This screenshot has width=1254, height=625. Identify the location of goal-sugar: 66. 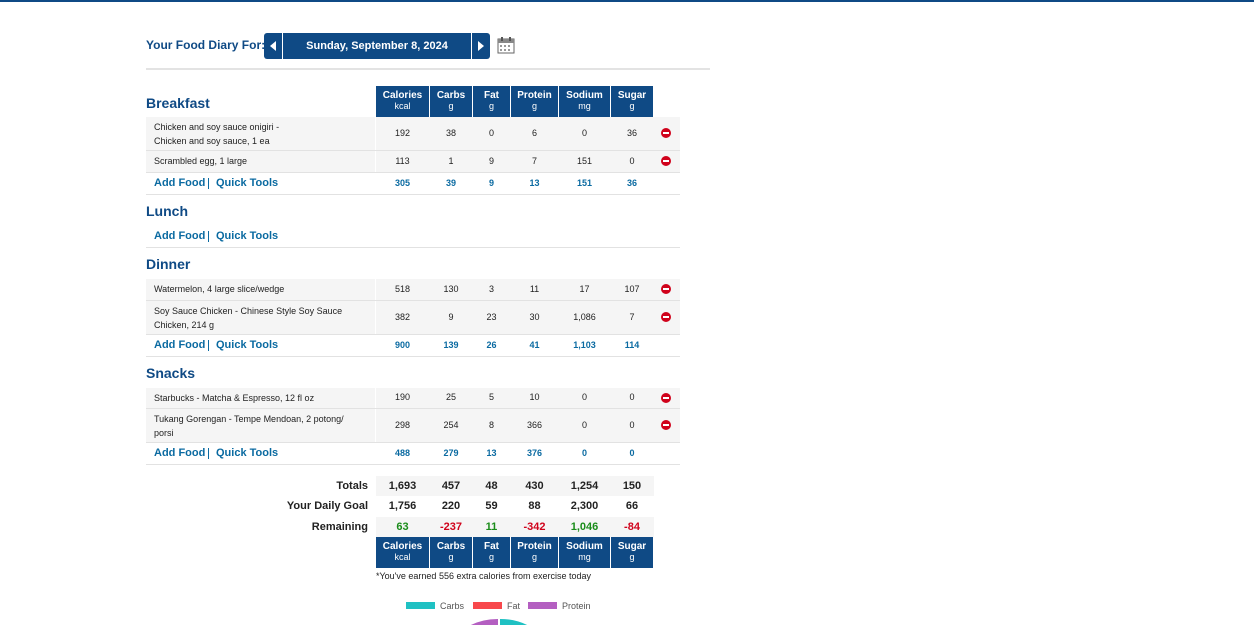
(632, 506).